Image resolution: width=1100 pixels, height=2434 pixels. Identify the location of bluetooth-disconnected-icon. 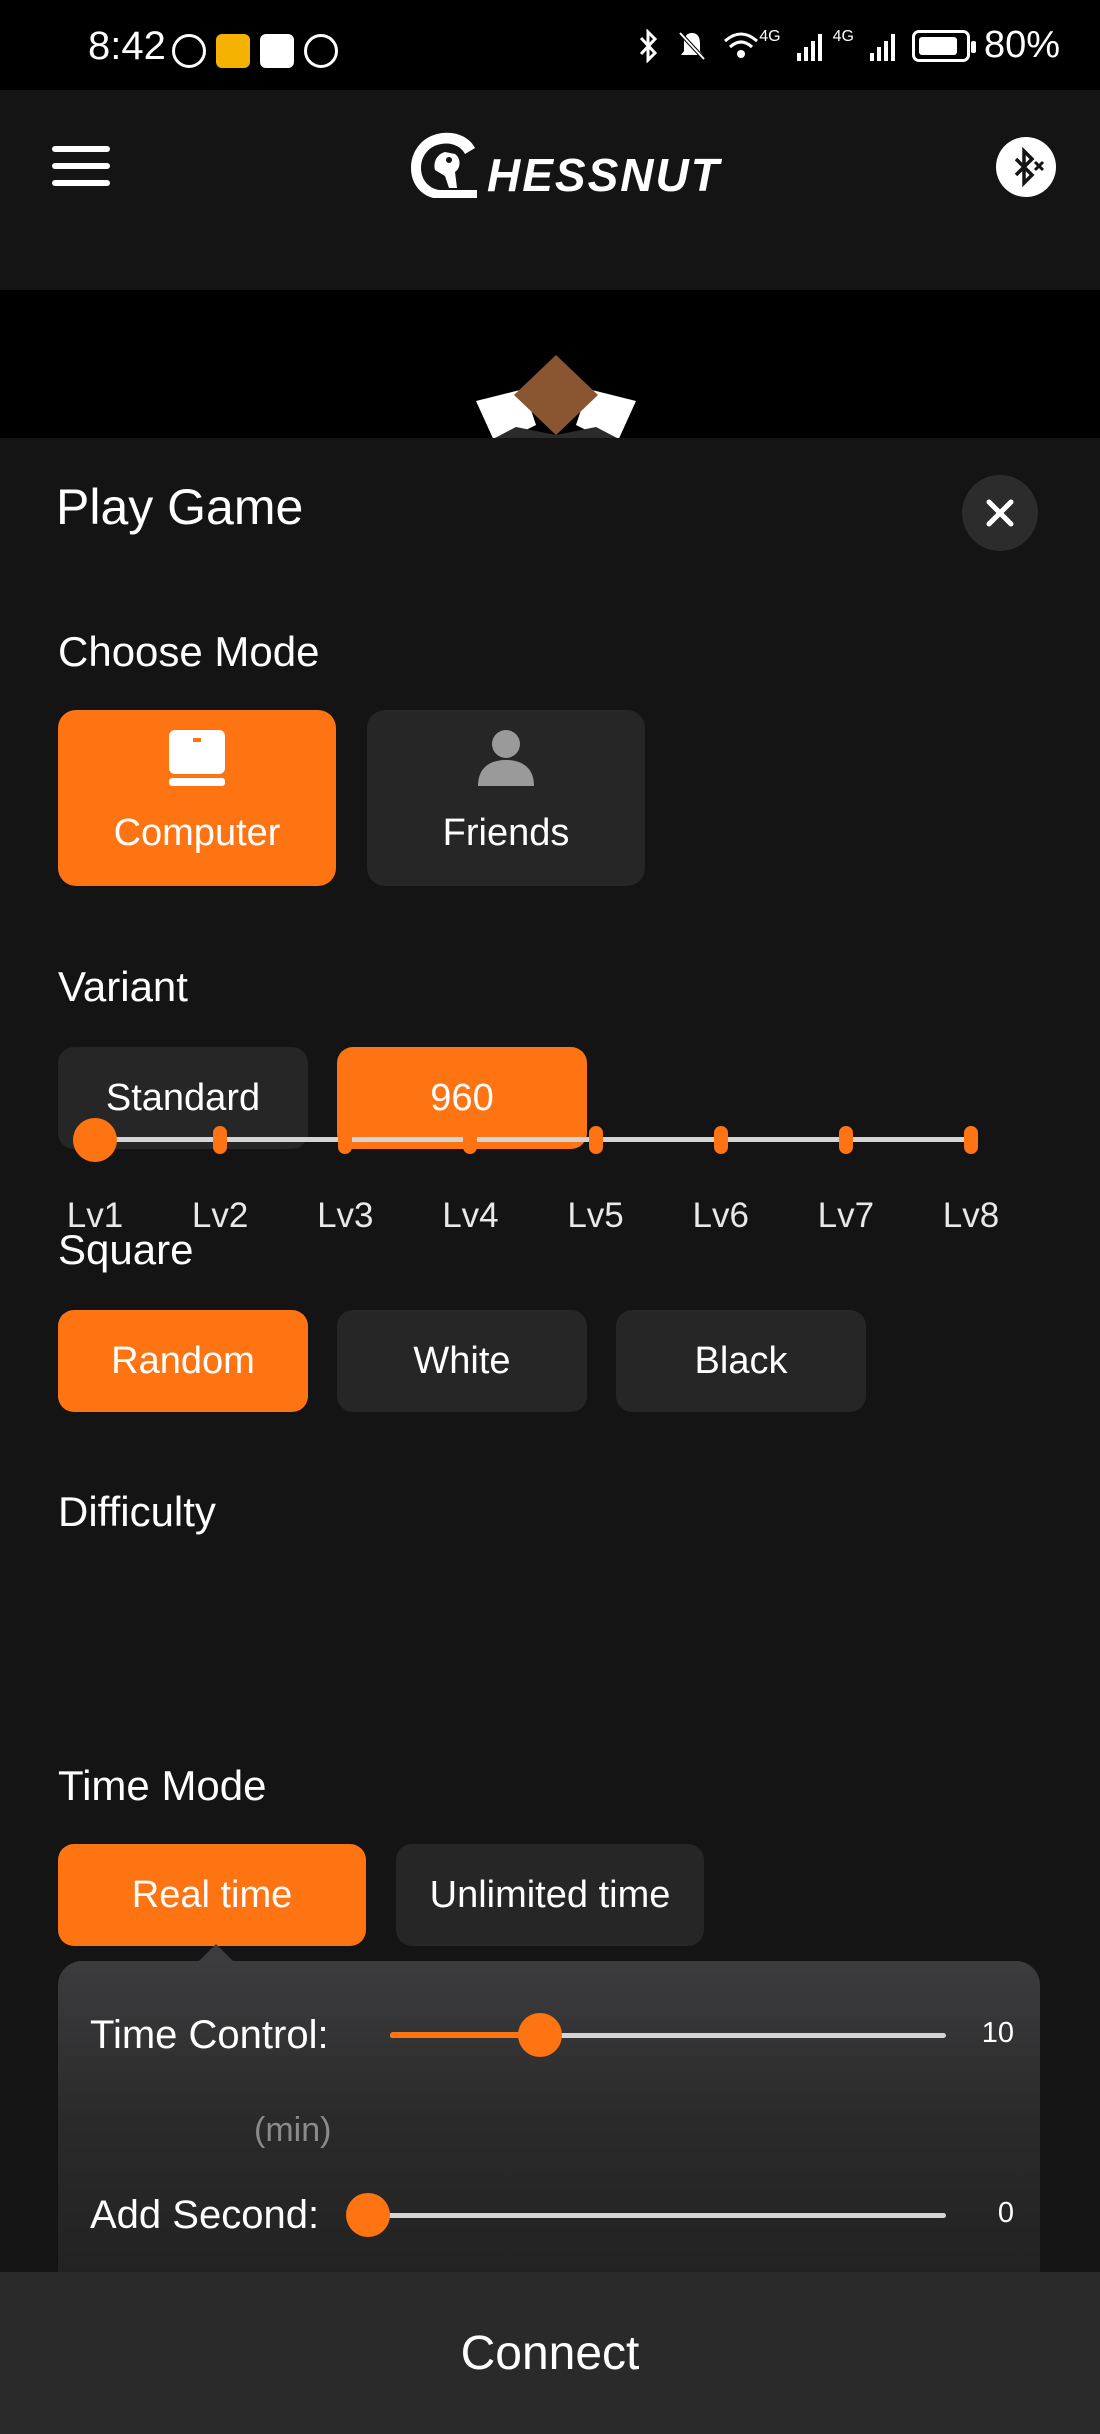
(1026, 167).